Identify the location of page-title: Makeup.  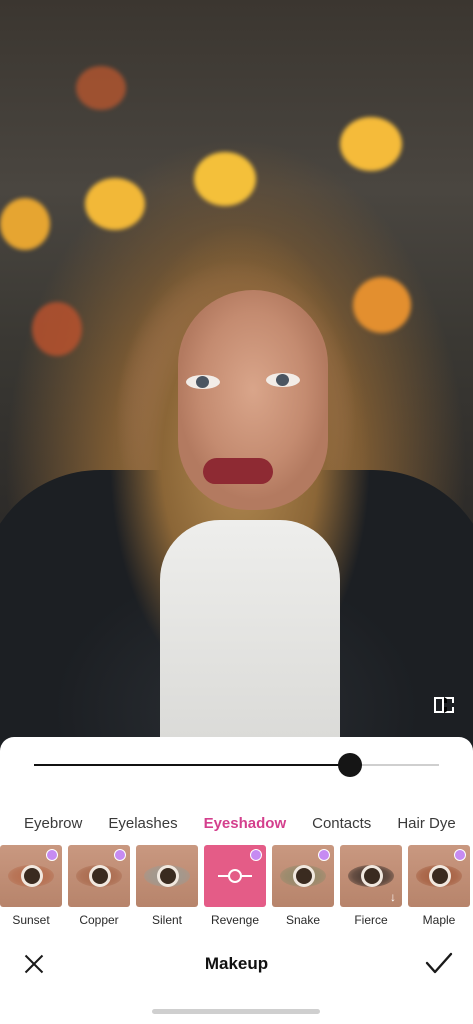
(236, 963).